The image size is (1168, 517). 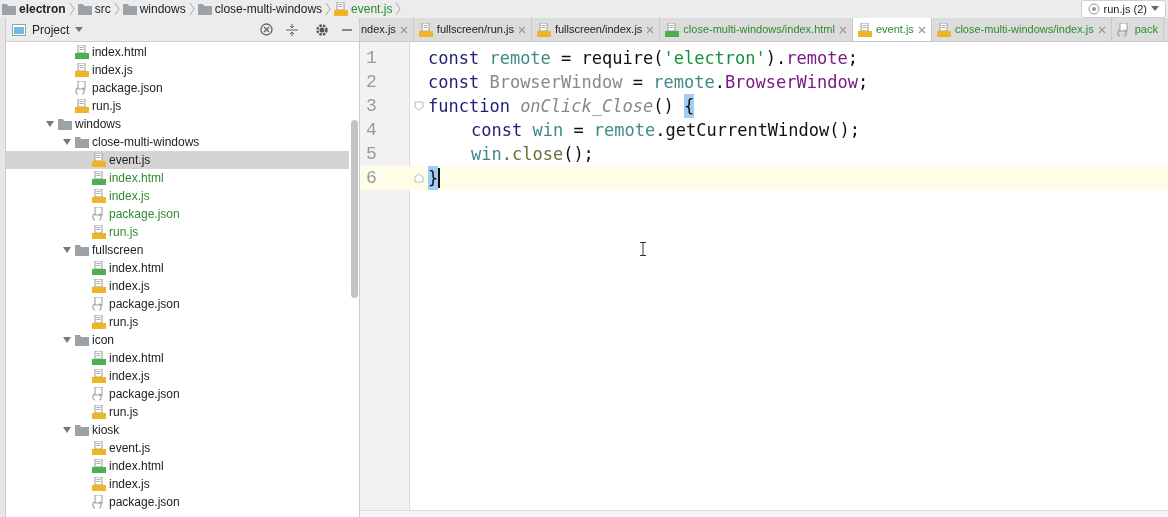 I want to click on collapse-icon, so click(x=292, y=29).